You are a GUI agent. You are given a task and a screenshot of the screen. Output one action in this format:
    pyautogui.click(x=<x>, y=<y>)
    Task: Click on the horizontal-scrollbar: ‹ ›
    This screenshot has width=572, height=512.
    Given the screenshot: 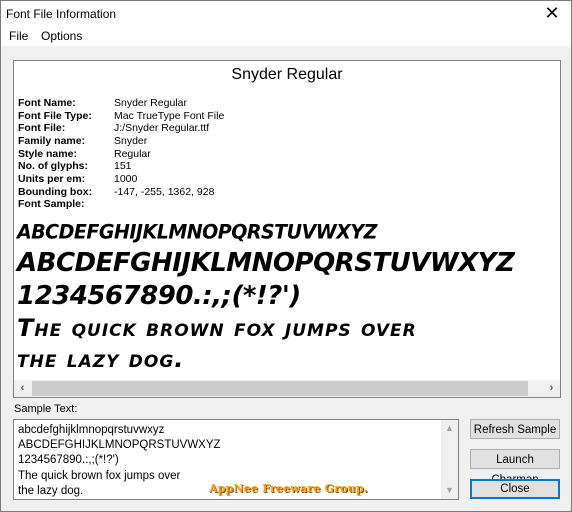 What is the action you would take?
    pyautogui.click(x=287, y=388)
    